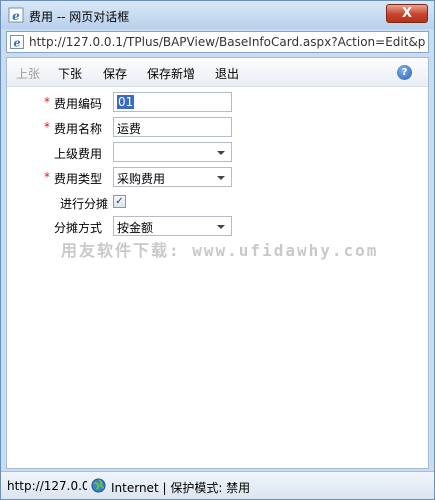 Image resolution: width=435 pixels, height=500 pixels. I want to click on exit-button: 退出, so click(227, 73).